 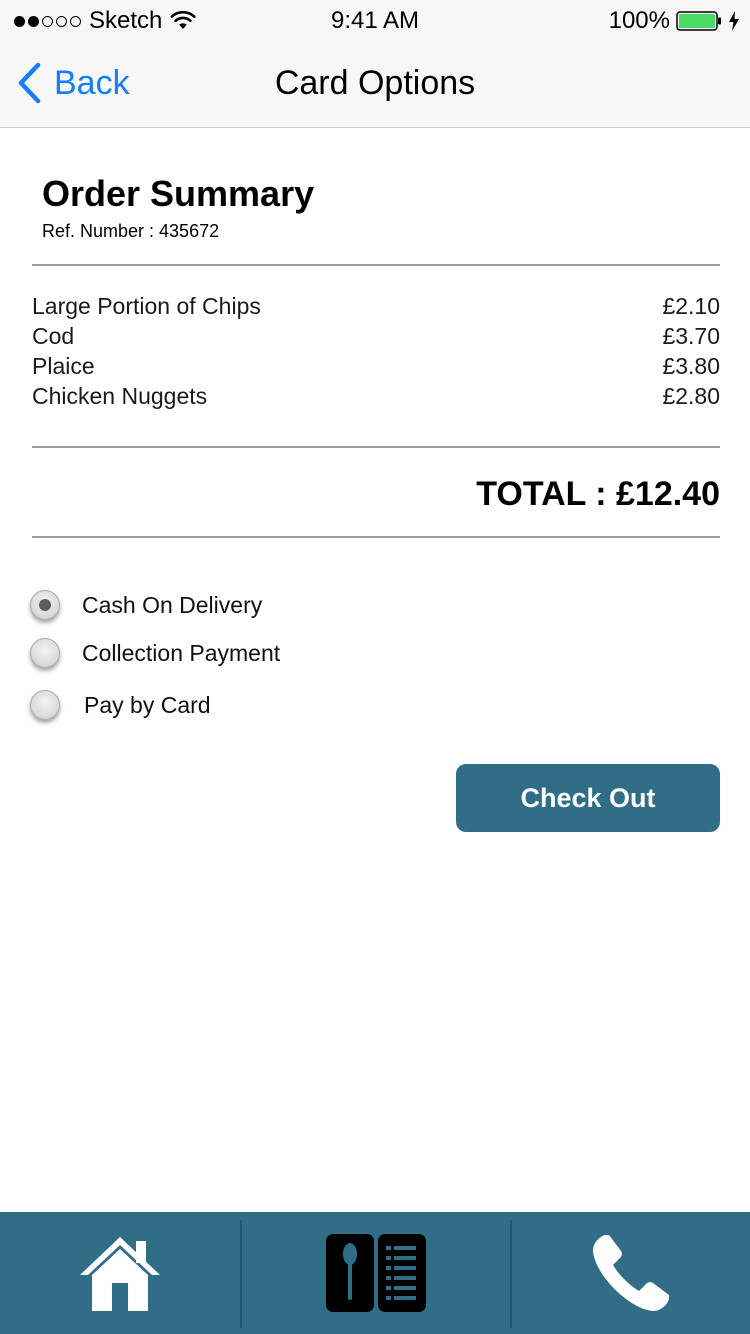 I want to click on payment-option-pay-by-card: Pay by Card, so click(x=120, y=705).